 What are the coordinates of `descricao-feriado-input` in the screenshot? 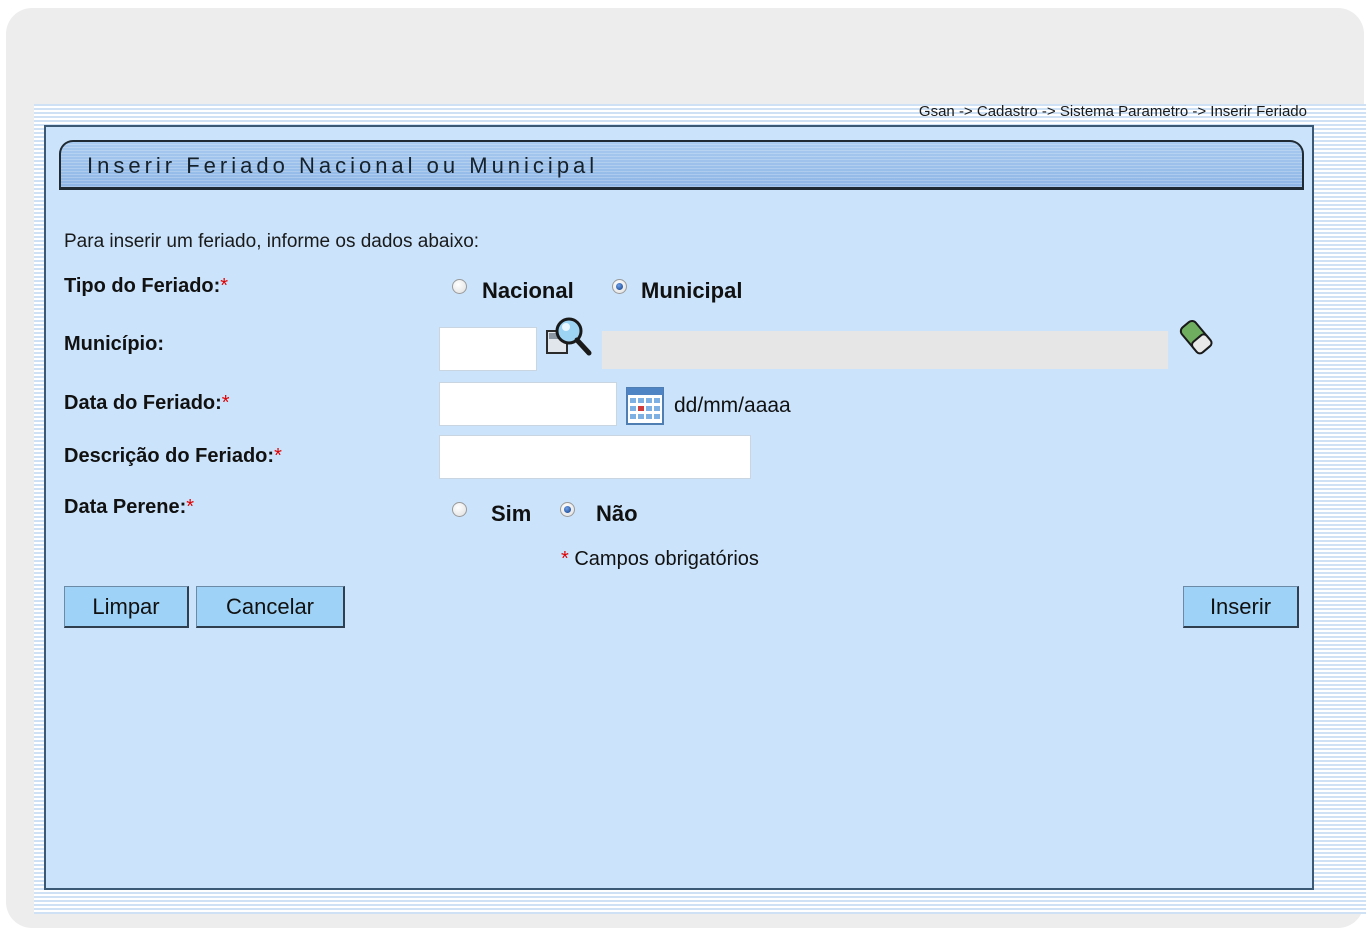 It's located at (595, 457).